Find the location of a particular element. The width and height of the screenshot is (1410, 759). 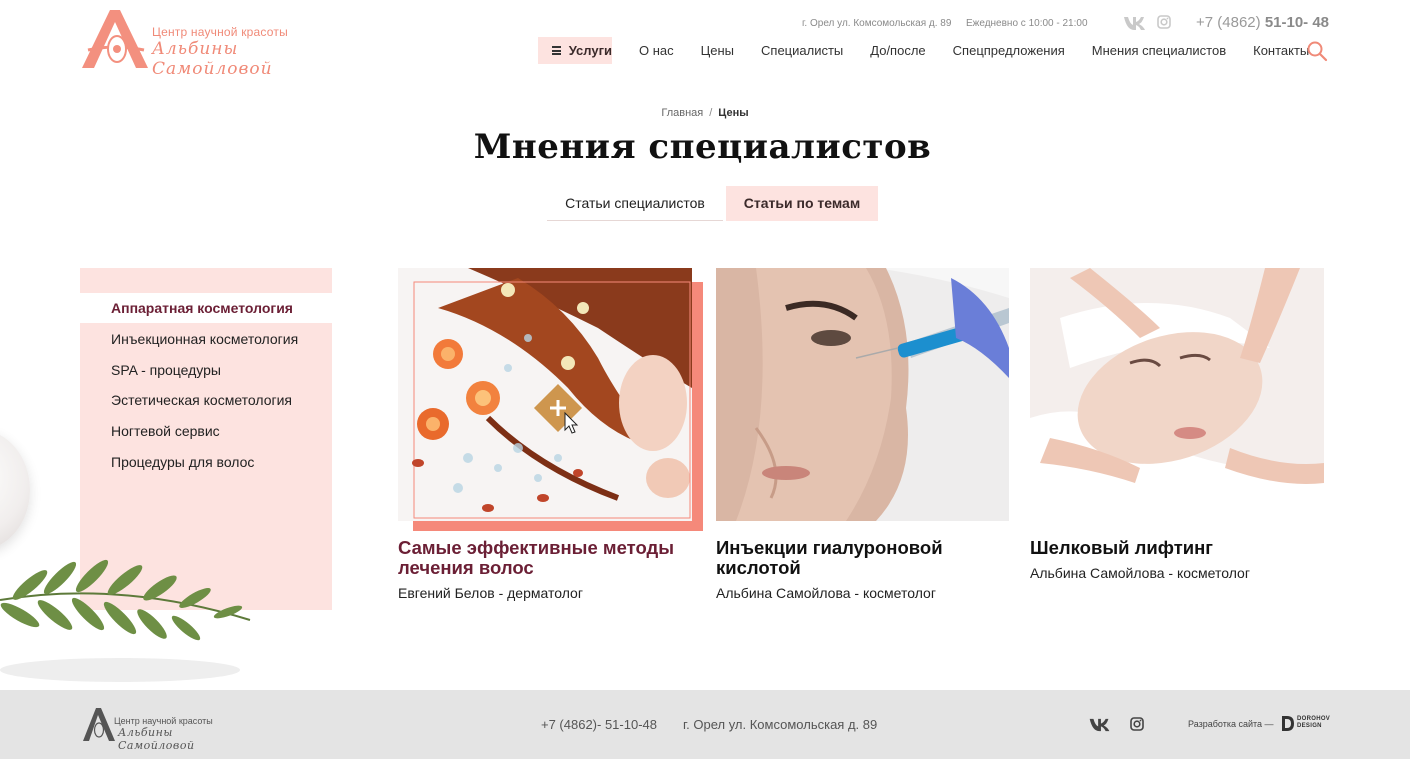

breadcrumb: Главная / Цены is located at coordinates (705, 113).